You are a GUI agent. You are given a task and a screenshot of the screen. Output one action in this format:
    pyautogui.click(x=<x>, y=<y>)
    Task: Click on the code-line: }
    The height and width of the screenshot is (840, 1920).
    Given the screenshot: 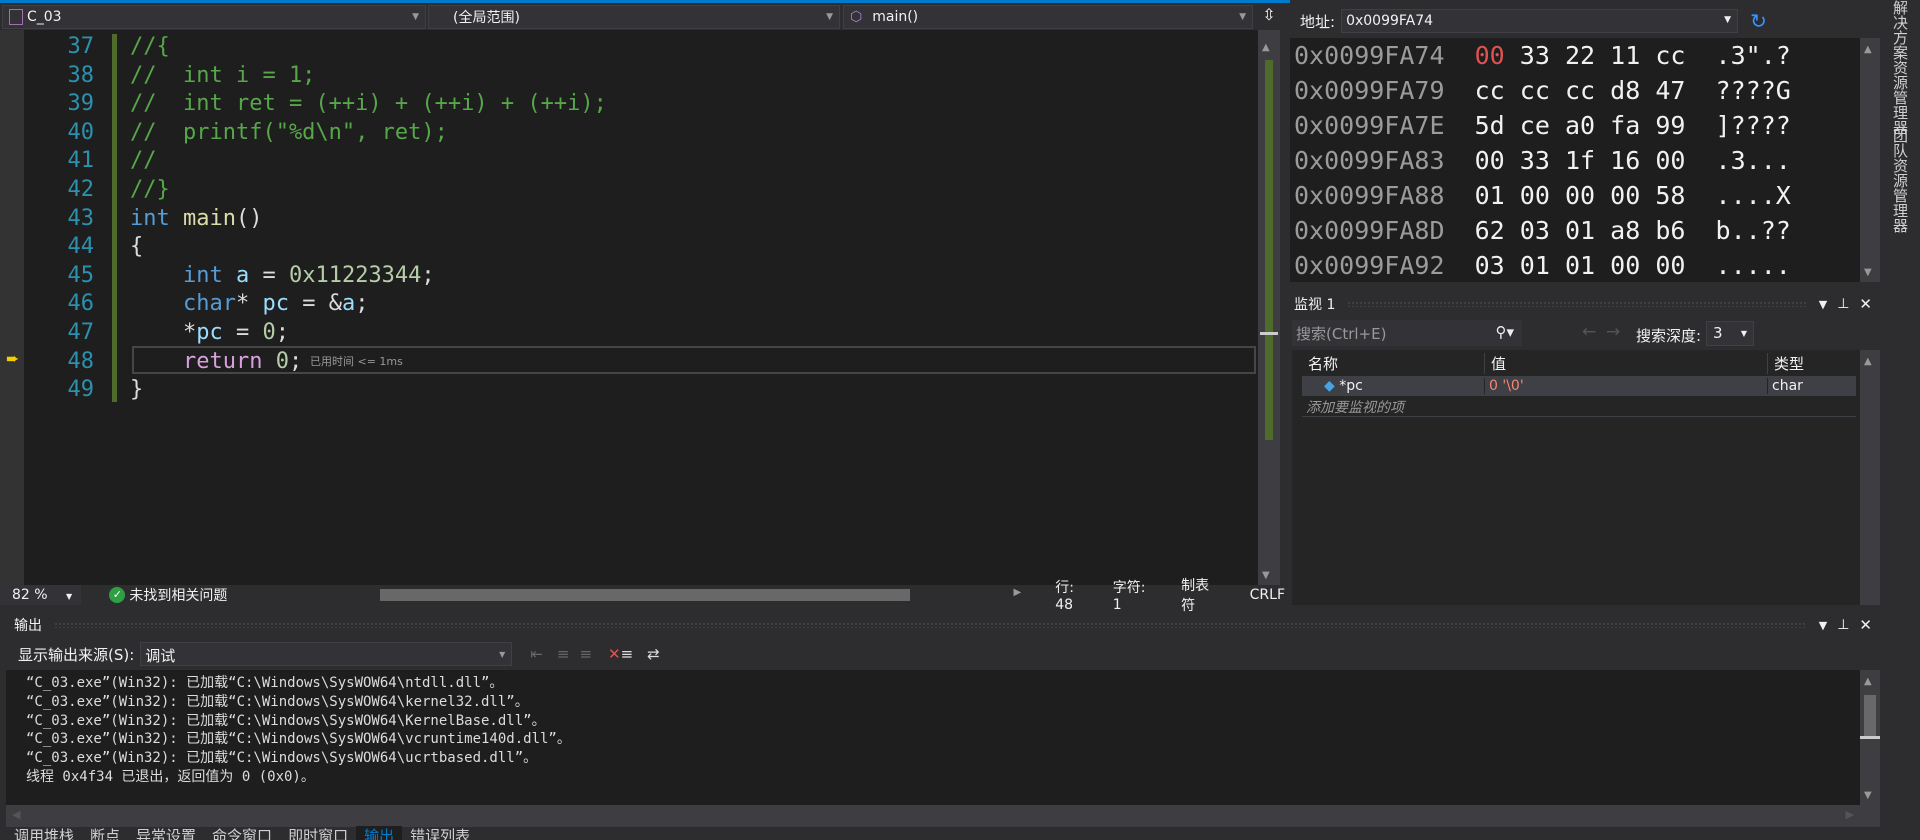 What is the action you would take?
    pyautogui.click(x=136, y=389)
    